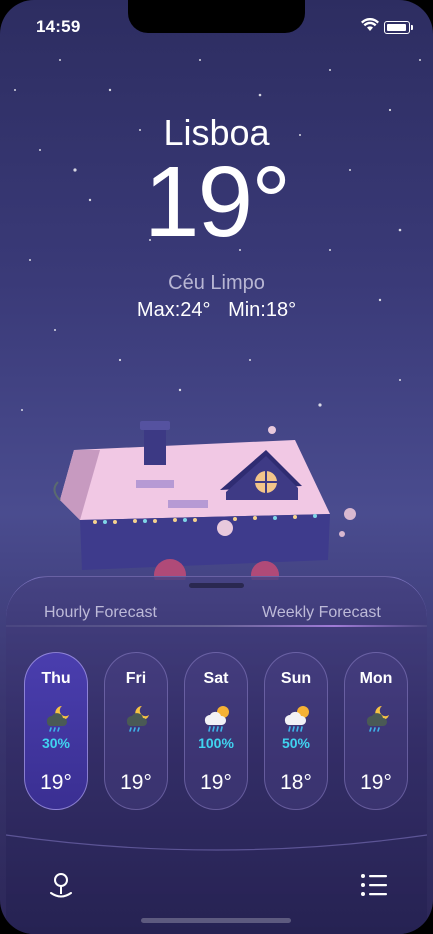 Image resolution: width=433 pixels, height=934 pixels. I want to click on min-temperature: Min:18°, so click(262, 310).